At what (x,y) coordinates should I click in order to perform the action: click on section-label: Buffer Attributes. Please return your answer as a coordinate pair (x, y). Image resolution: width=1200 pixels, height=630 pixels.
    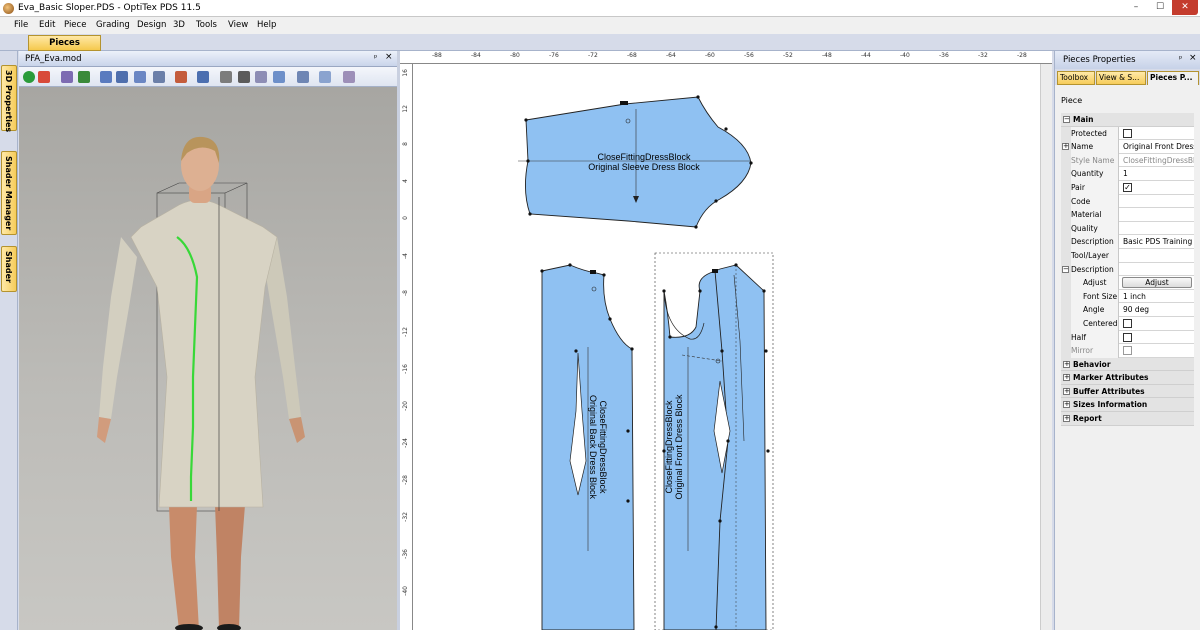
    Looking at the image, I should click on (1109, 391).